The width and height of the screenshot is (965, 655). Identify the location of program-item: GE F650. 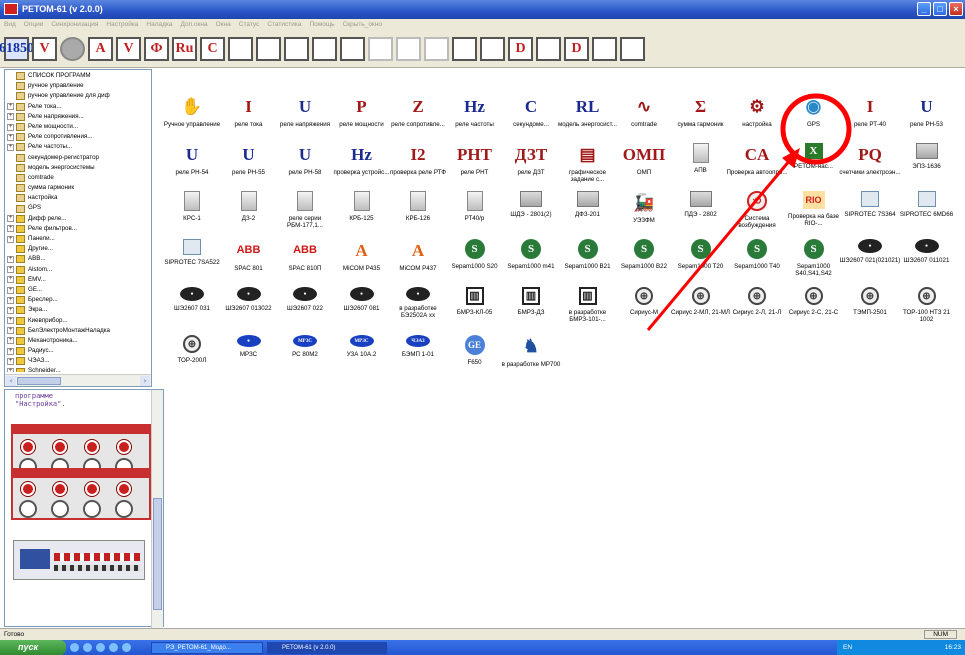
(475, 365).